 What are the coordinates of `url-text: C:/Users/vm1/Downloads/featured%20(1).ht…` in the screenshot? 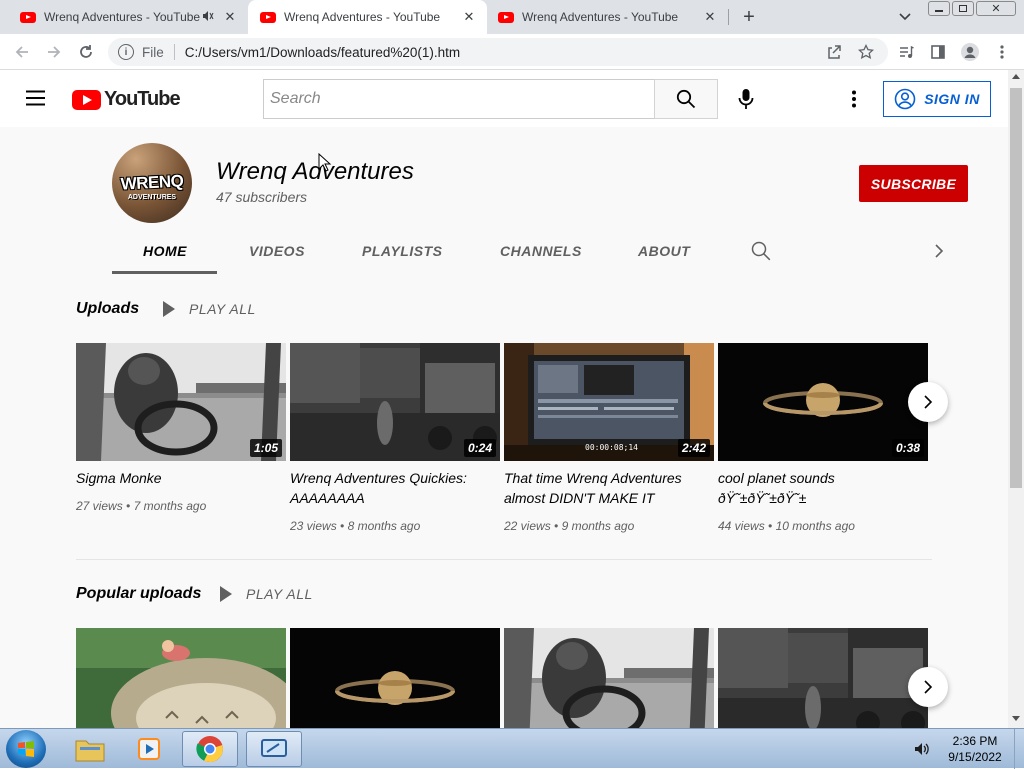 It's located at (322, 52).